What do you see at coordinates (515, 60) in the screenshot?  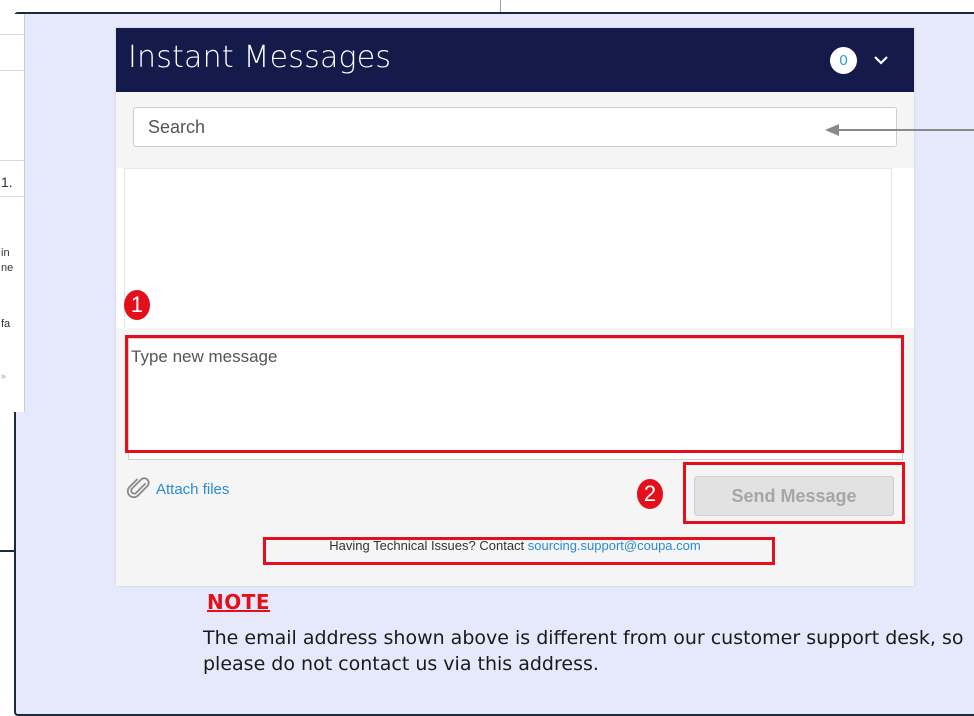 I see `instant-messages-header: Instant Messages 0` at bounding box center [515, 60].